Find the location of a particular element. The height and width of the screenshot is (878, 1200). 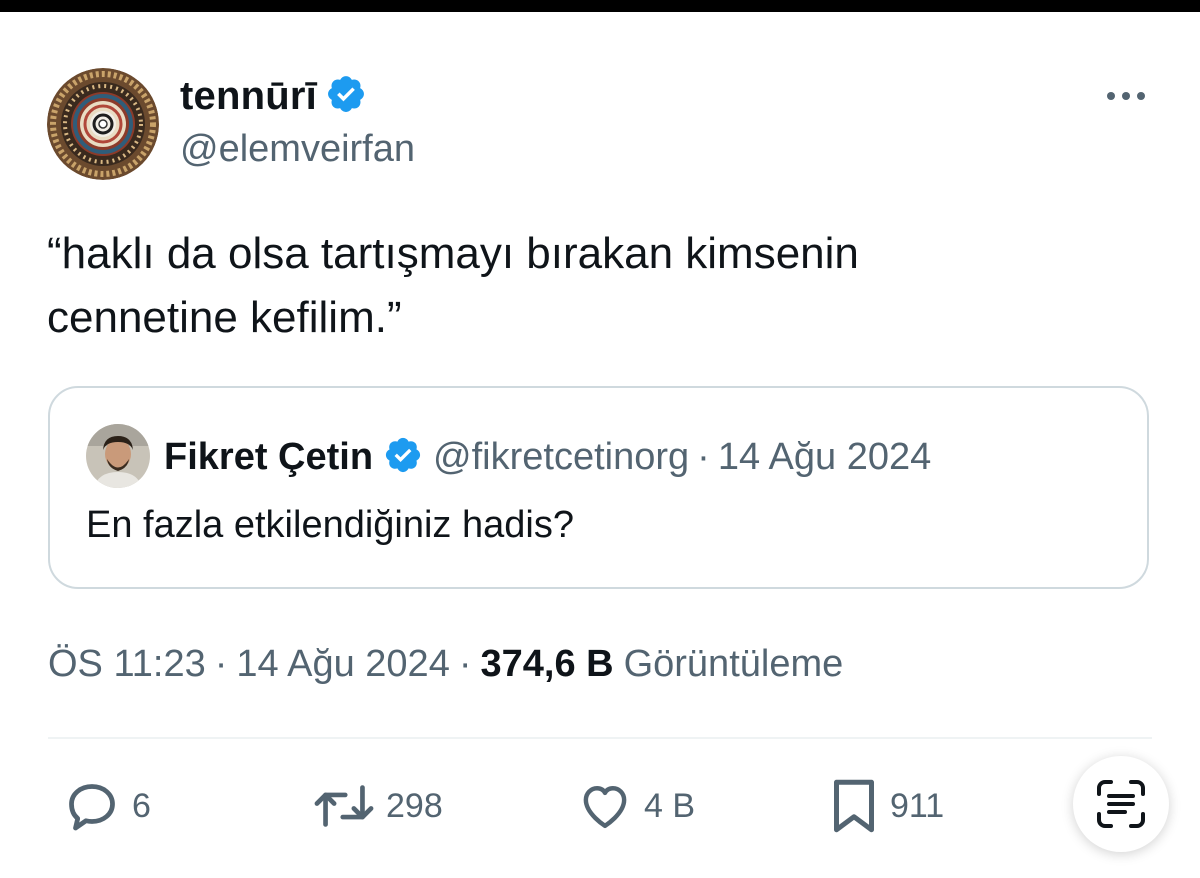

author-name-row: tennūrī is located at coordinates (273, 96).